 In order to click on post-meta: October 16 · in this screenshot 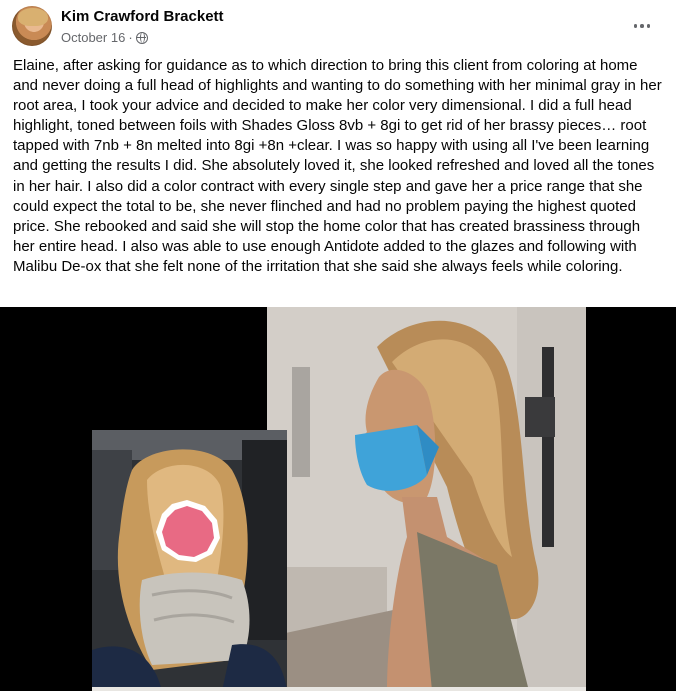, I will do `click(104, 37)`.